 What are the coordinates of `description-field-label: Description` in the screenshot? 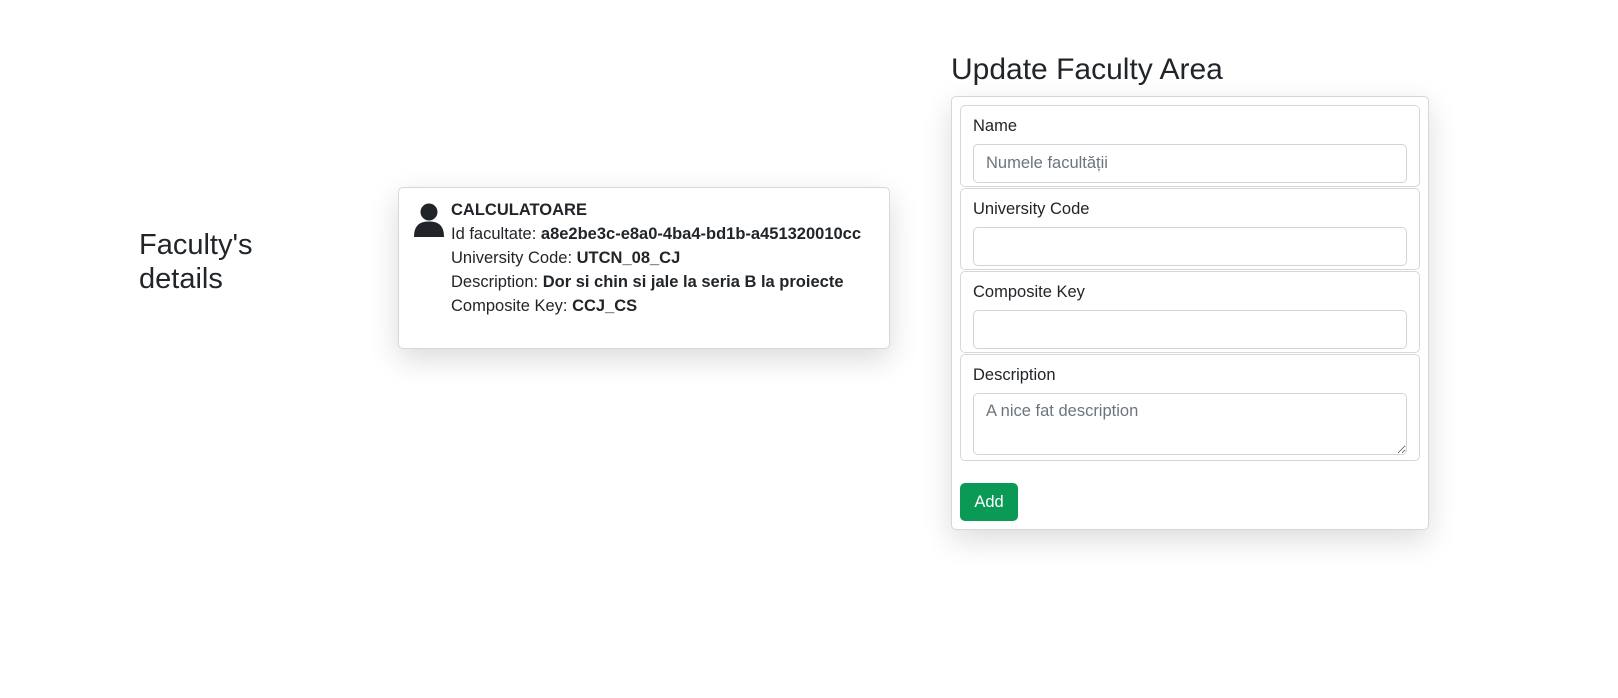 It's located at (1014, 375).